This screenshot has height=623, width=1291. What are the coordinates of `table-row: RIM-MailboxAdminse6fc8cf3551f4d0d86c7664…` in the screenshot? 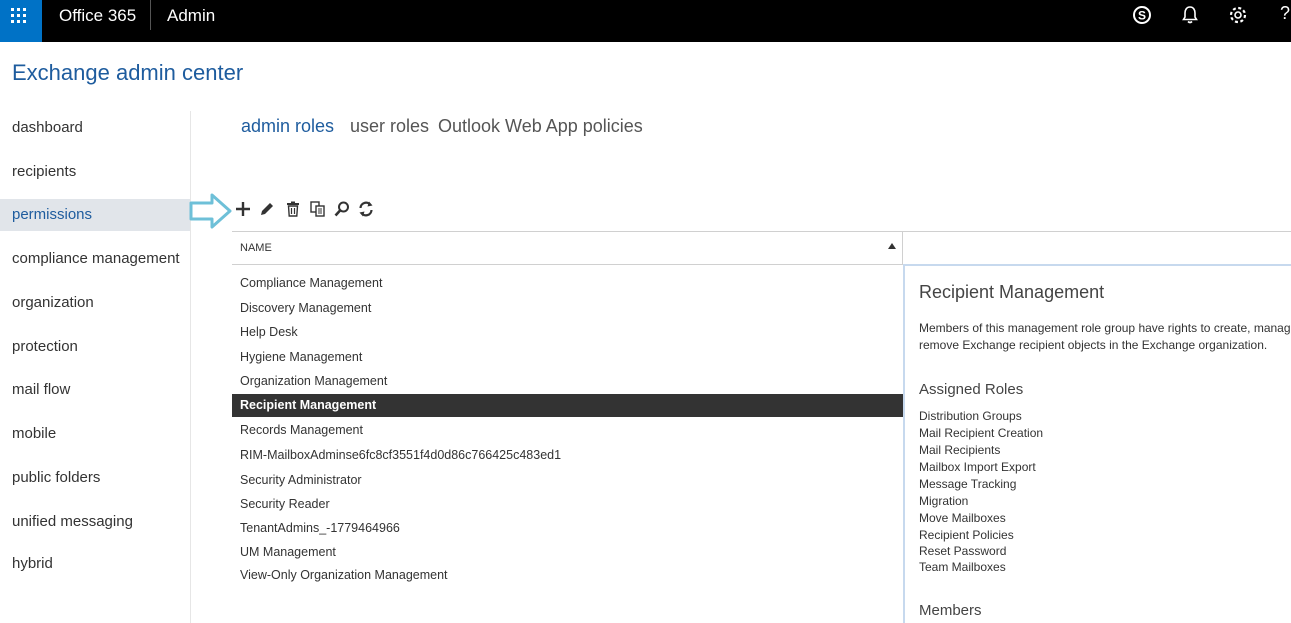 It's located at (567, 455).